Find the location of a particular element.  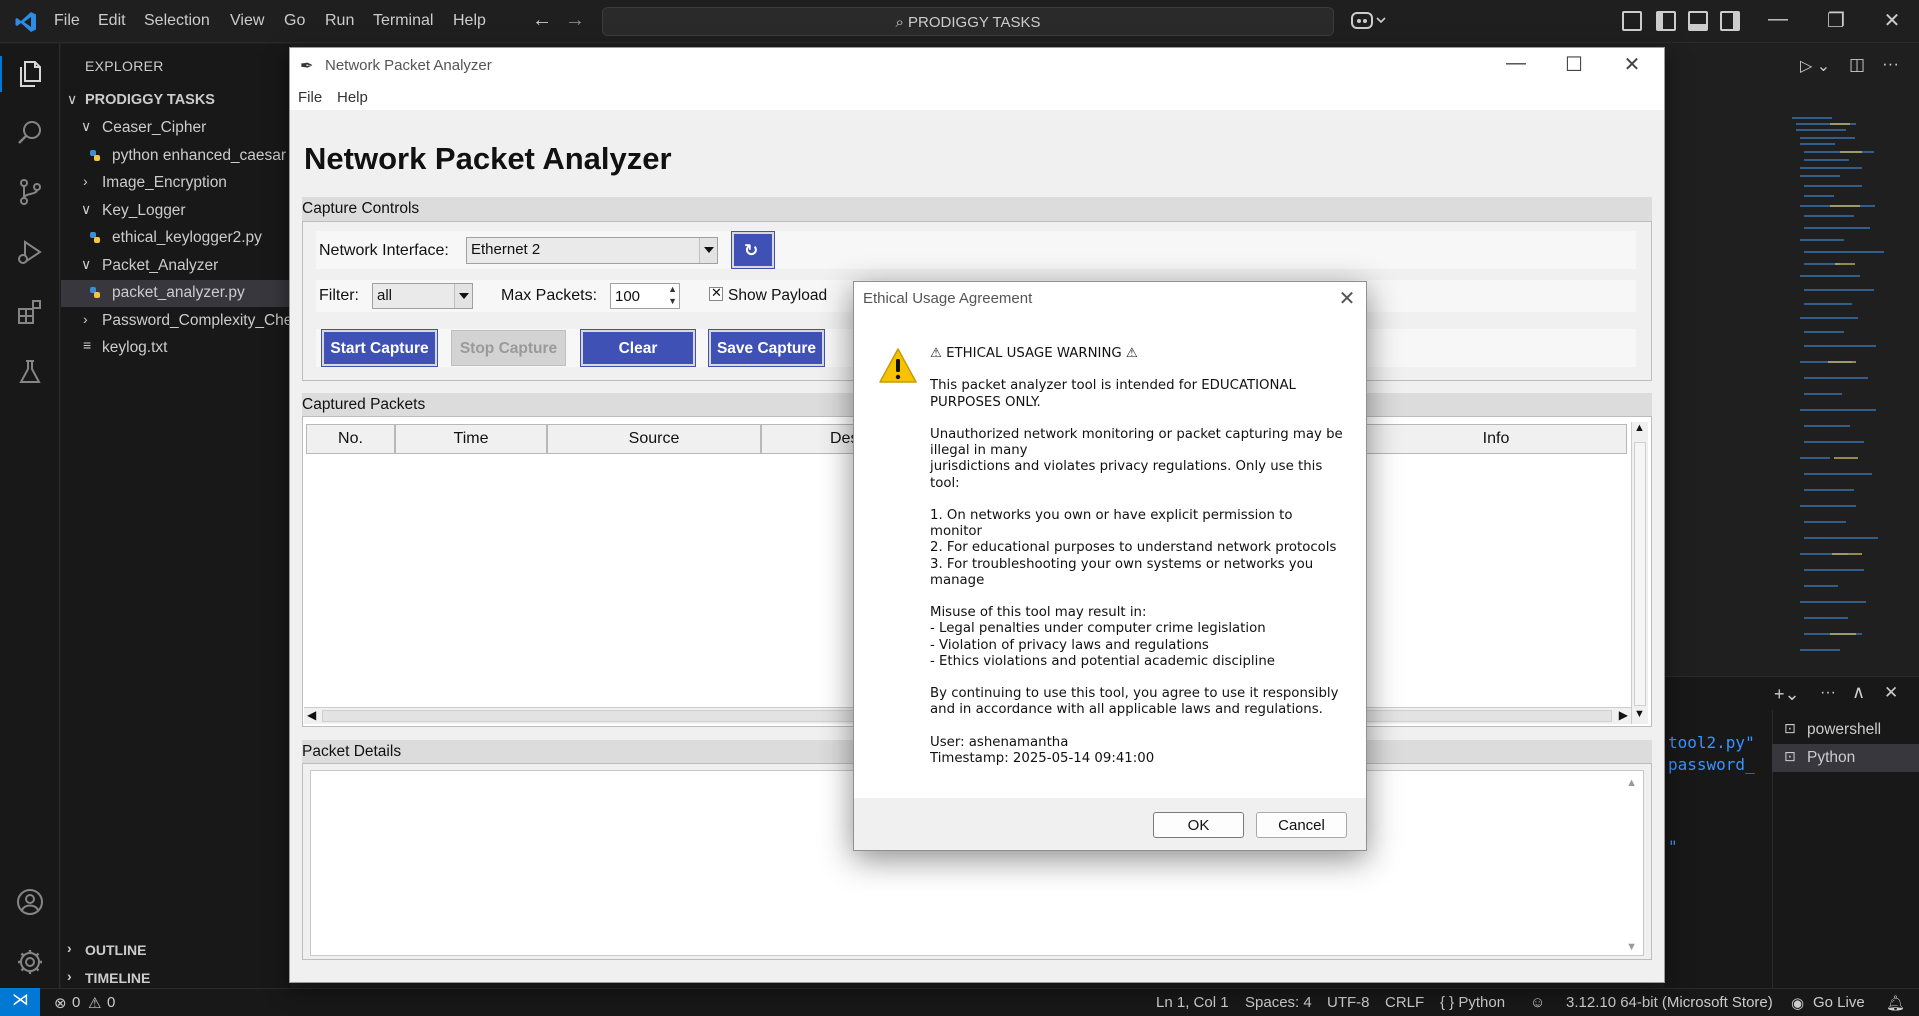

tree-root-prodiggy-tasks: ∨ PRODIGGY TASKS is located at coordinates (176, 101).